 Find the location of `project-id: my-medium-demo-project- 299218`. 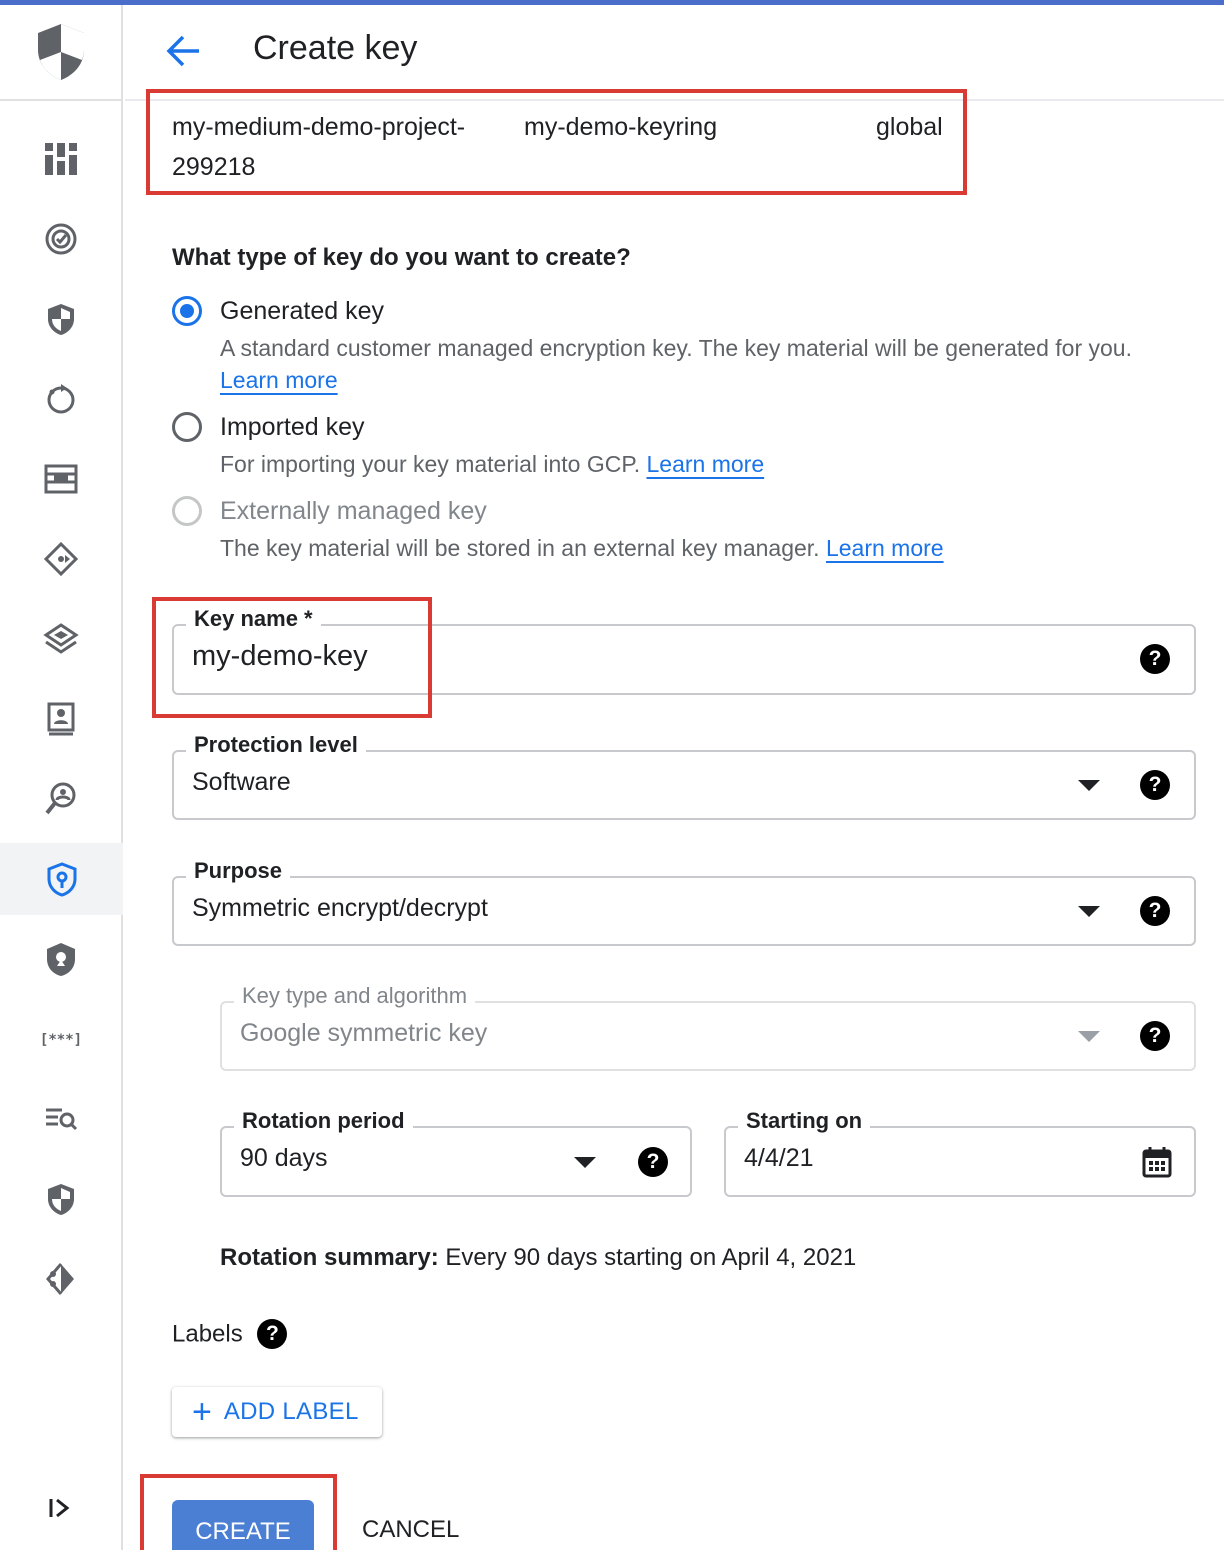

project-id: my-medium-demo-project- 299218 is located at coordinates (318, 147).